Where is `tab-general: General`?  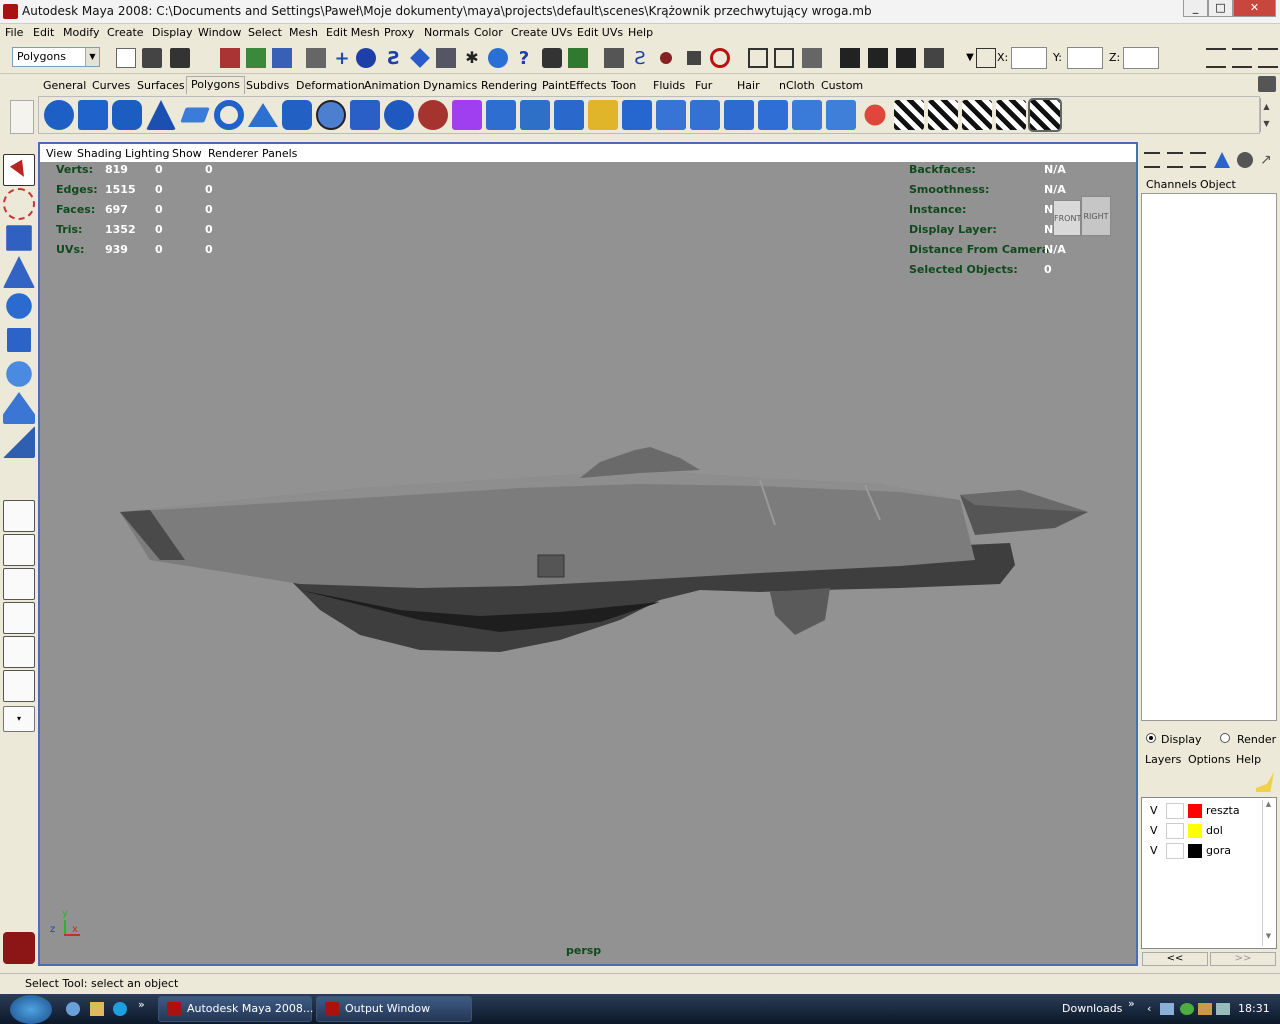 tab-general: General is located at coordinates (64, 85).